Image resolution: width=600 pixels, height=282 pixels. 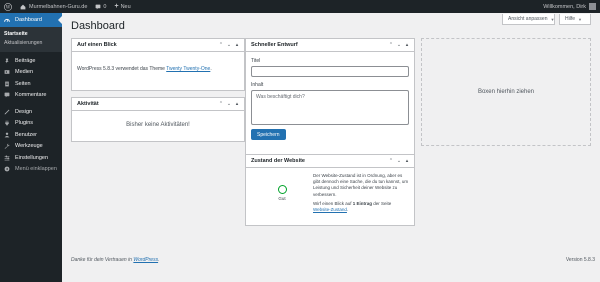 I want to click on my-account-link: Willkommen, Dirk, so click(x=569, y=6).